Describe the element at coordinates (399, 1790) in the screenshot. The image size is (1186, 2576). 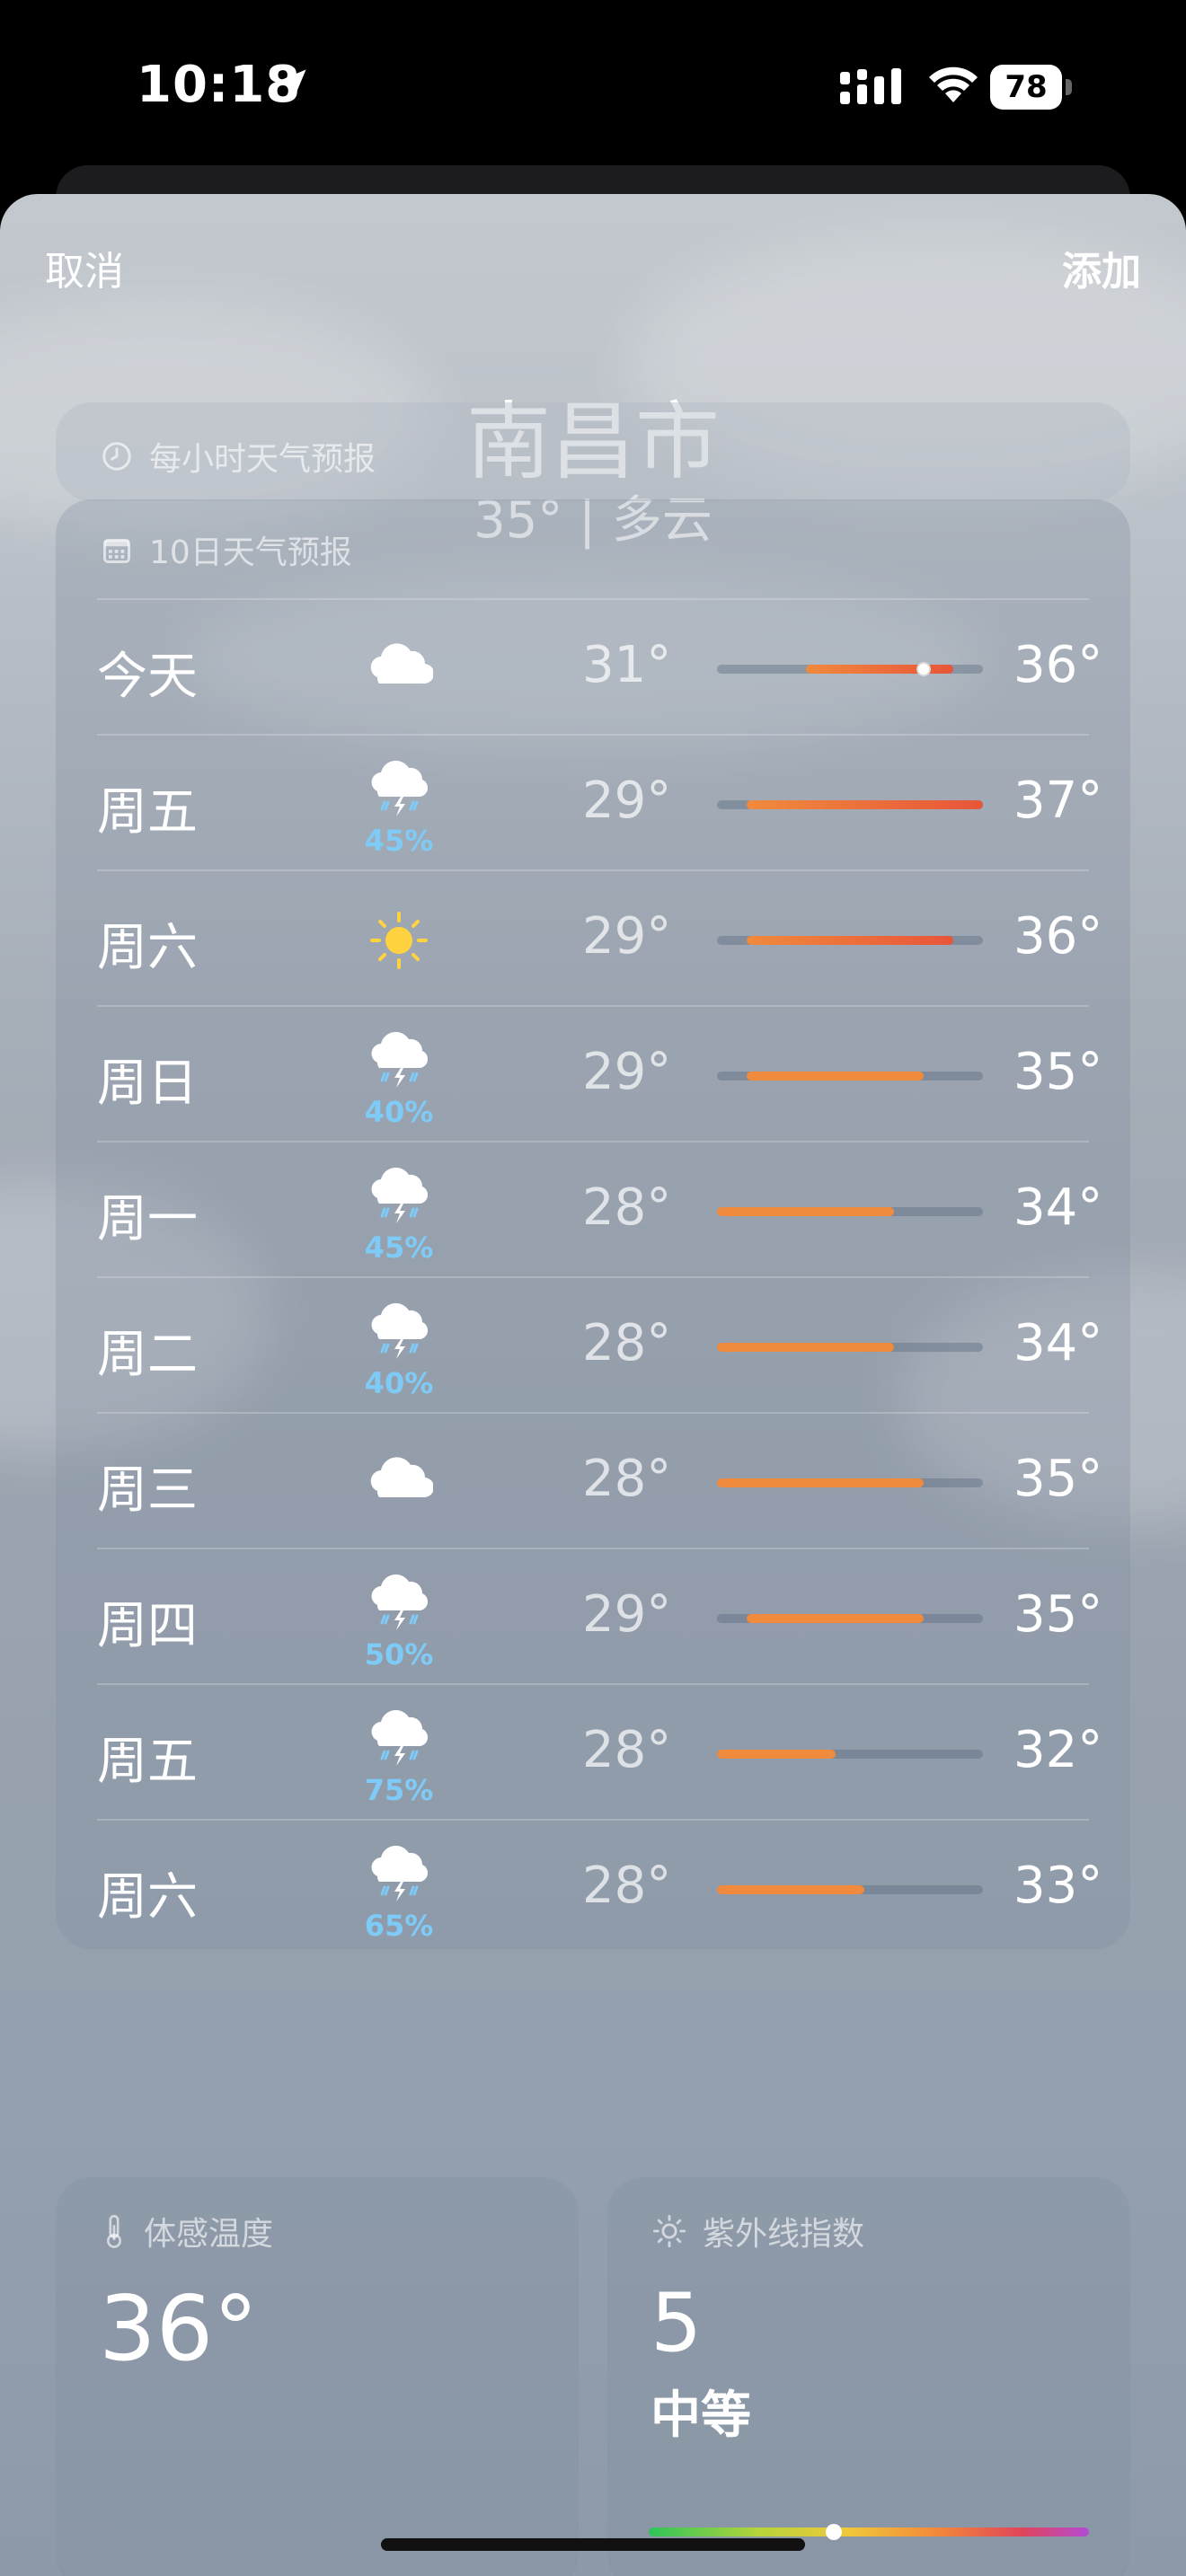
I see `precipitation-chance: 75%` at that location.